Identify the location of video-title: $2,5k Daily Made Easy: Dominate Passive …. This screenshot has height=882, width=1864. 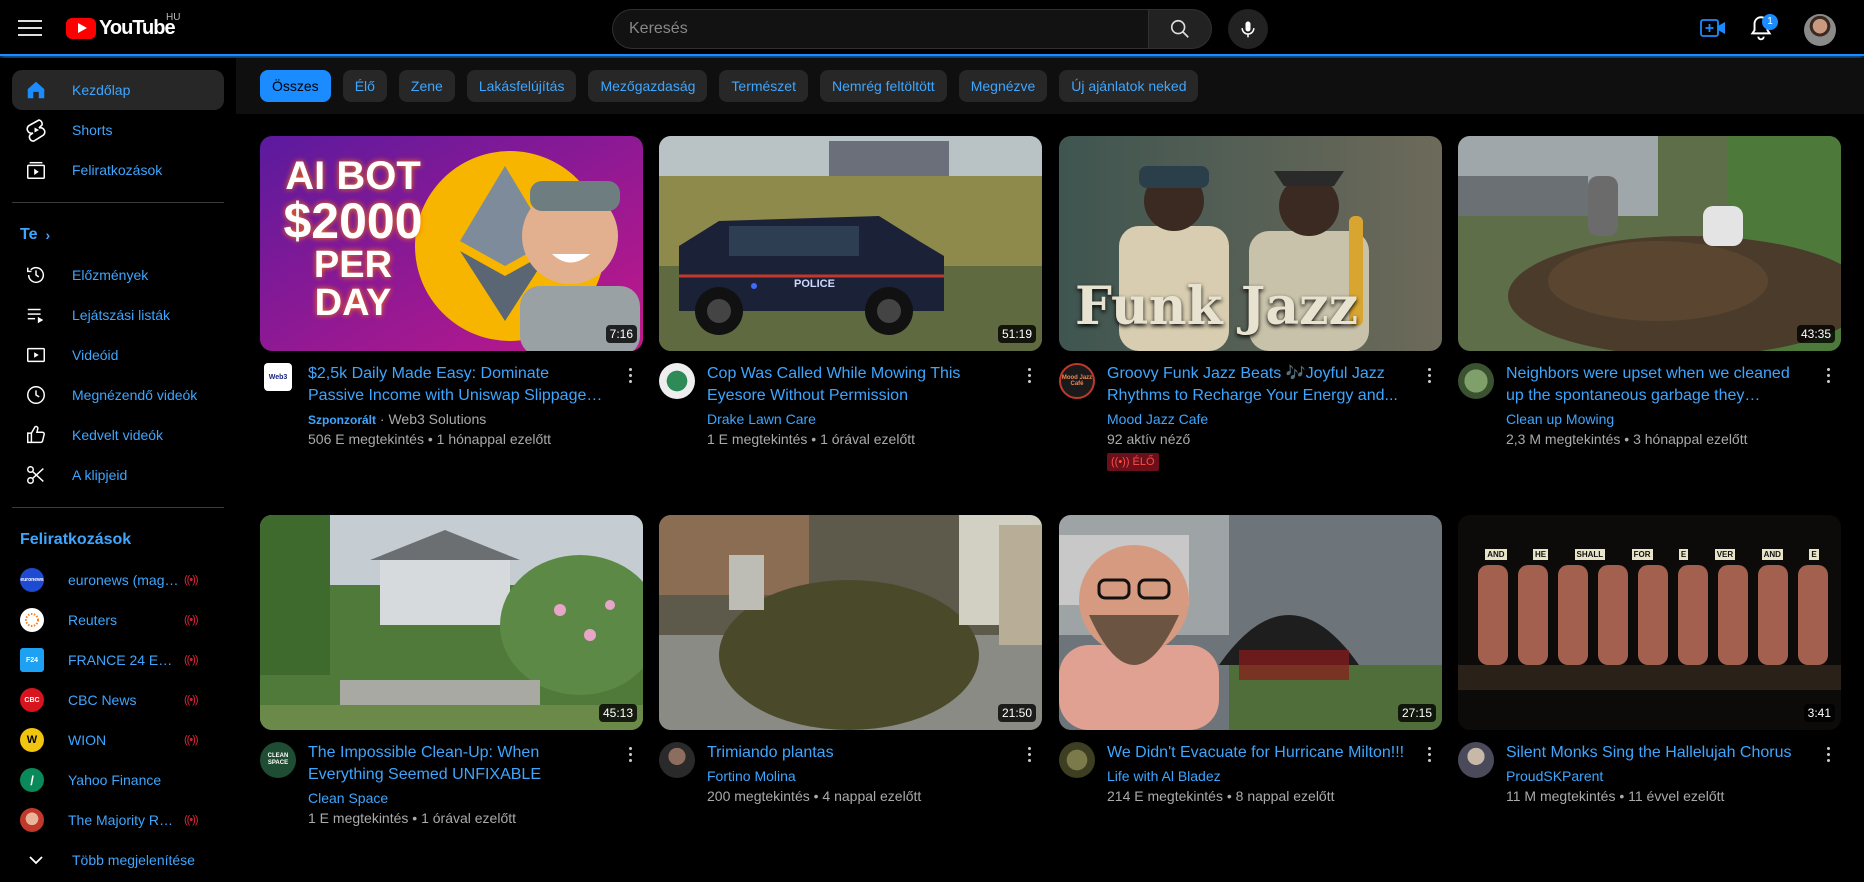
(458, 385).